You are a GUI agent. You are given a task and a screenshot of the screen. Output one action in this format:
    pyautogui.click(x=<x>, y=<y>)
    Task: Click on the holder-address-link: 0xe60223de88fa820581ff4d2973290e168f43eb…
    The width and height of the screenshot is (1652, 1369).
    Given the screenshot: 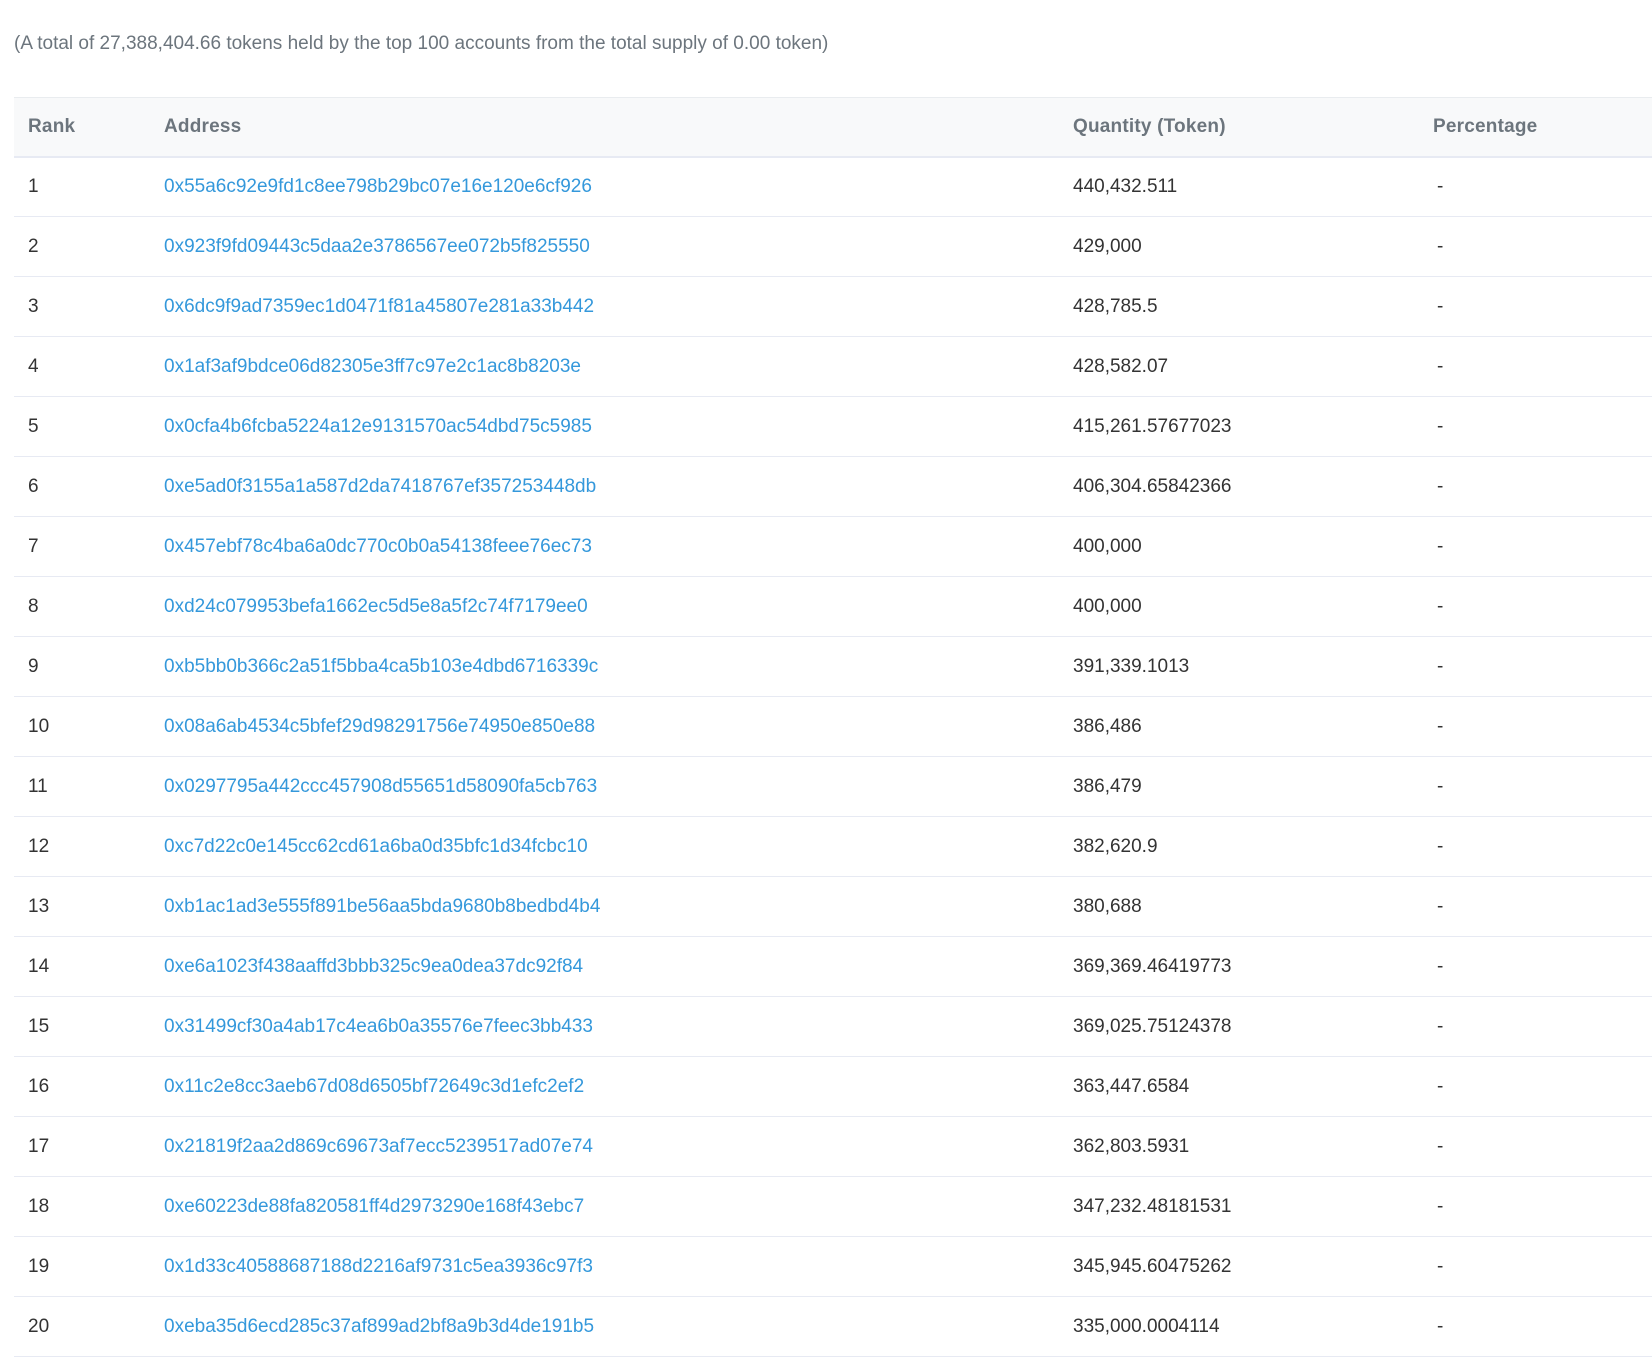 What is the action you would take?
    pyautogui.click(x=374, y=1206)
    